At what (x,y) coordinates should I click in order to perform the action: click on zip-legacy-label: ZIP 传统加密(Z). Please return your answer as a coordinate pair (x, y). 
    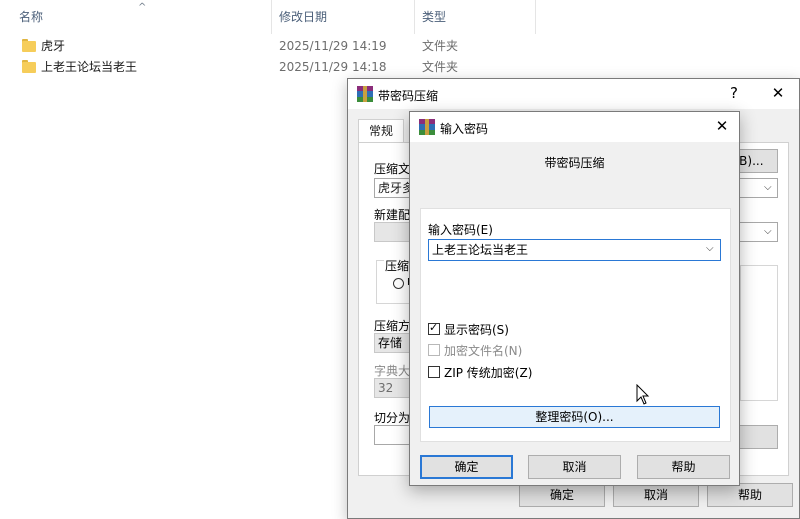
    Looking at the image, I should click on (488, 373).